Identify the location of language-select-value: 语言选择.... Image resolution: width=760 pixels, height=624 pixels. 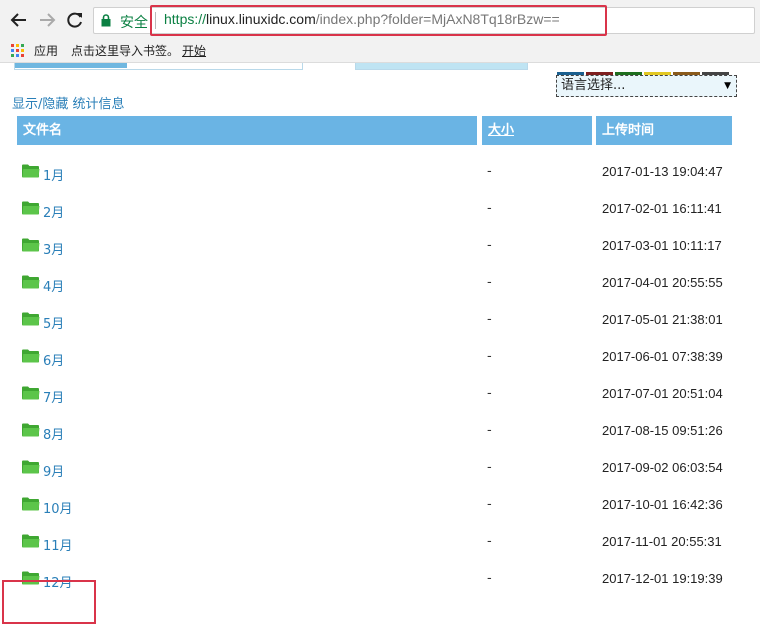
(593, 85).